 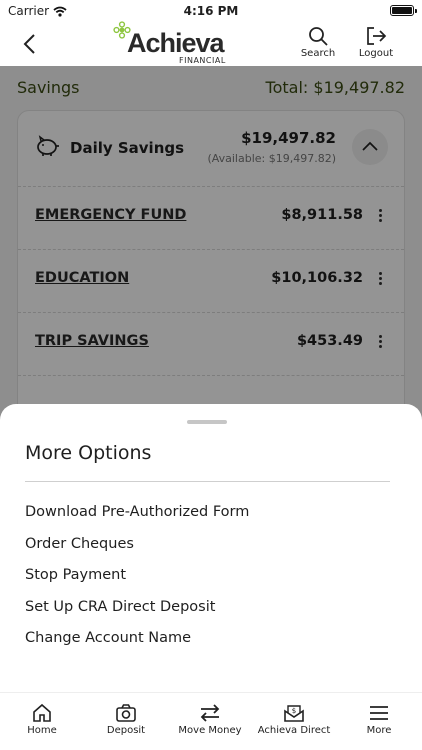 I want to click on tab-label: Move Money, so click(x=210, y=730).